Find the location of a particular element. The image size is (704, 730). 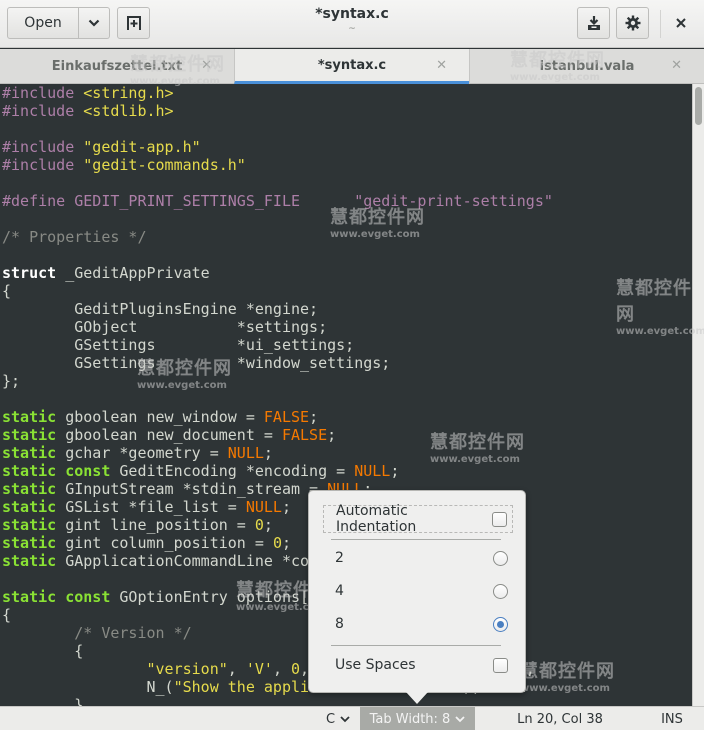

code-line: static gboolean new_window = FALSE; is located at coordinates (346, 417).